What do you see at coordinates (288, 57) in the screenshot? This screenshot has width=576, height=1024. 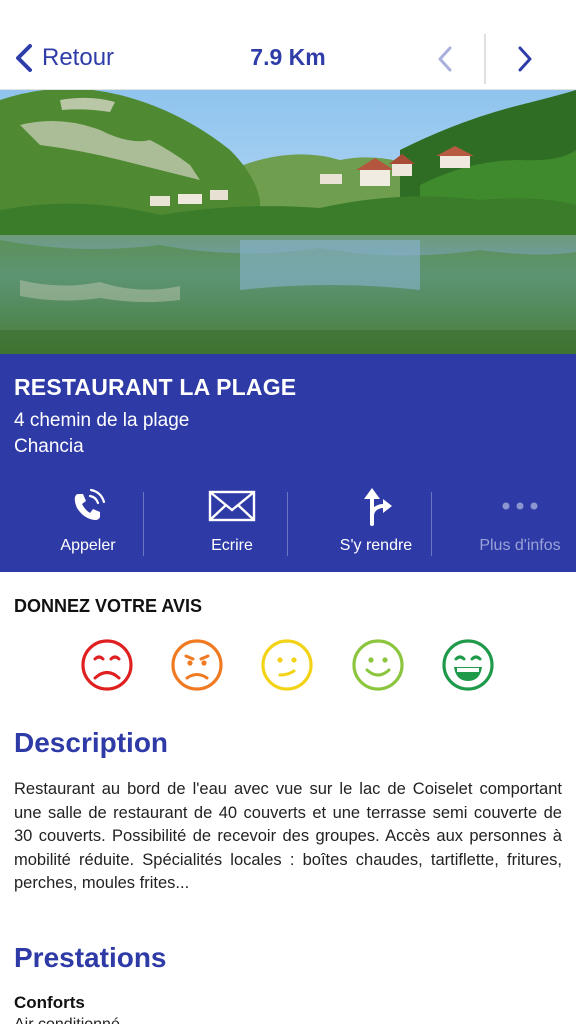 I see `distance-label: 7.9 Km` at bounding box center [288, 57].